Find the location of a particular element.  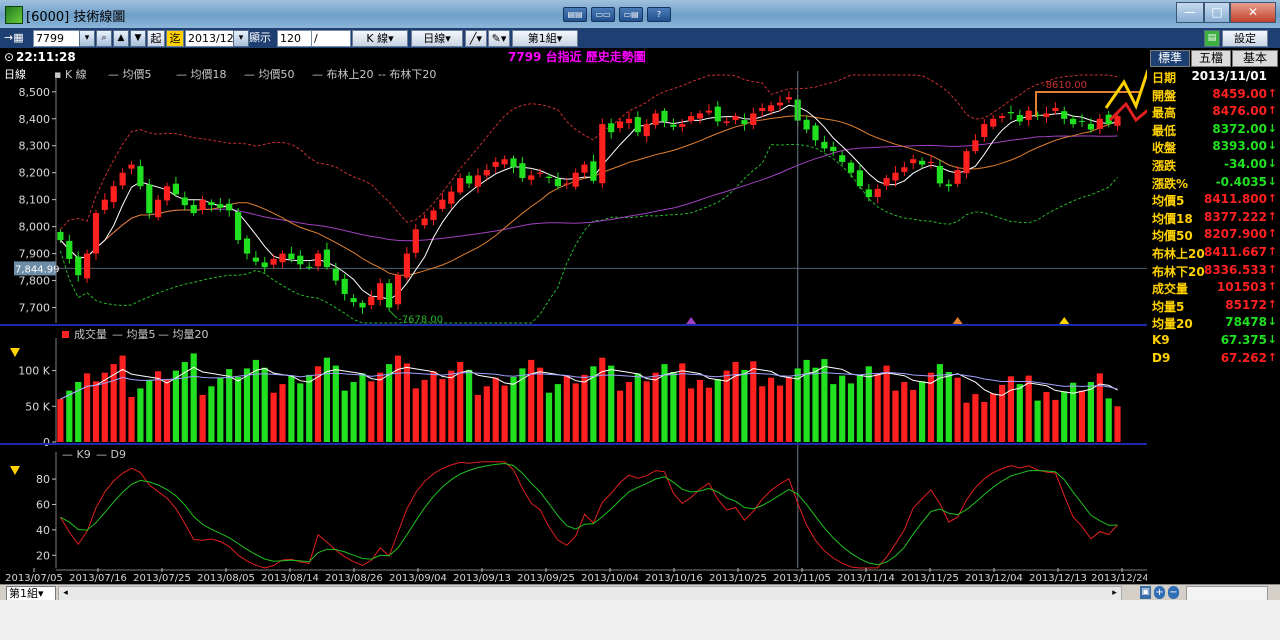

quote-row-label: 布林下20 is located at coordinates (1178, 271).